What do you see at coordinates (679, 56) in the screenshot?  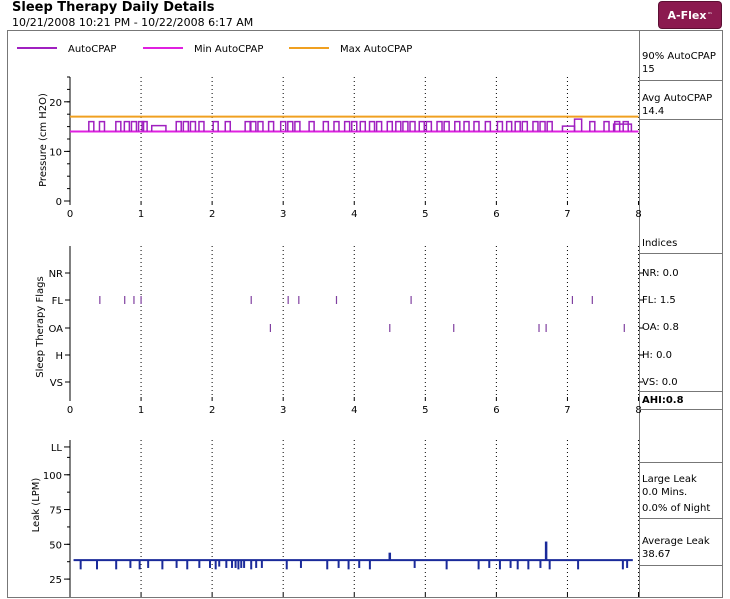 I see `p90-autocpap-label: 90% AutoCPAP` at bounding box center [679, 56].